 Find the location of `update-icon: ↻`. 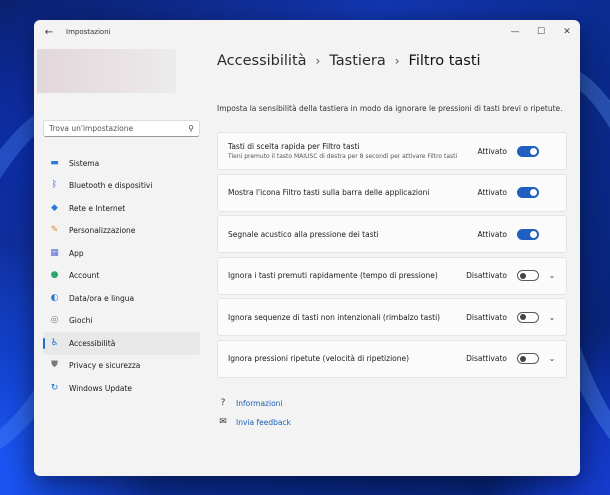

update-icon: ↻ is located at coordinates (54, 387).